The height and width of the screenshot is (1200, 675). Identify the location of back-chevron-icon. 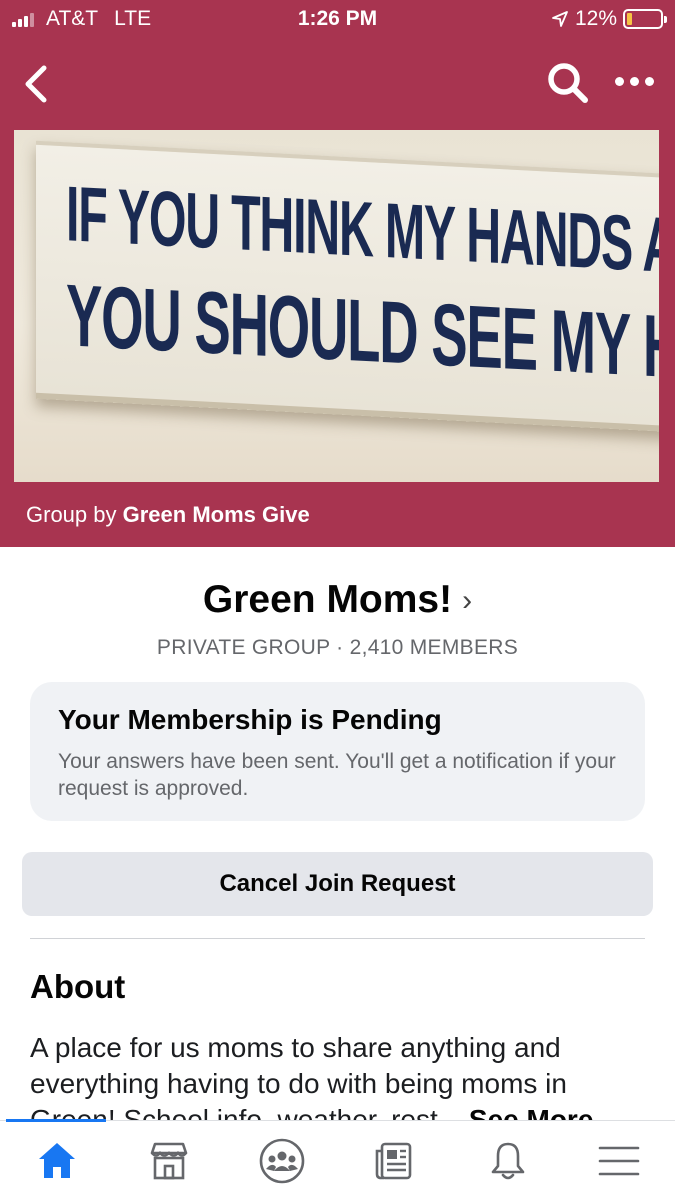
(38, 84).